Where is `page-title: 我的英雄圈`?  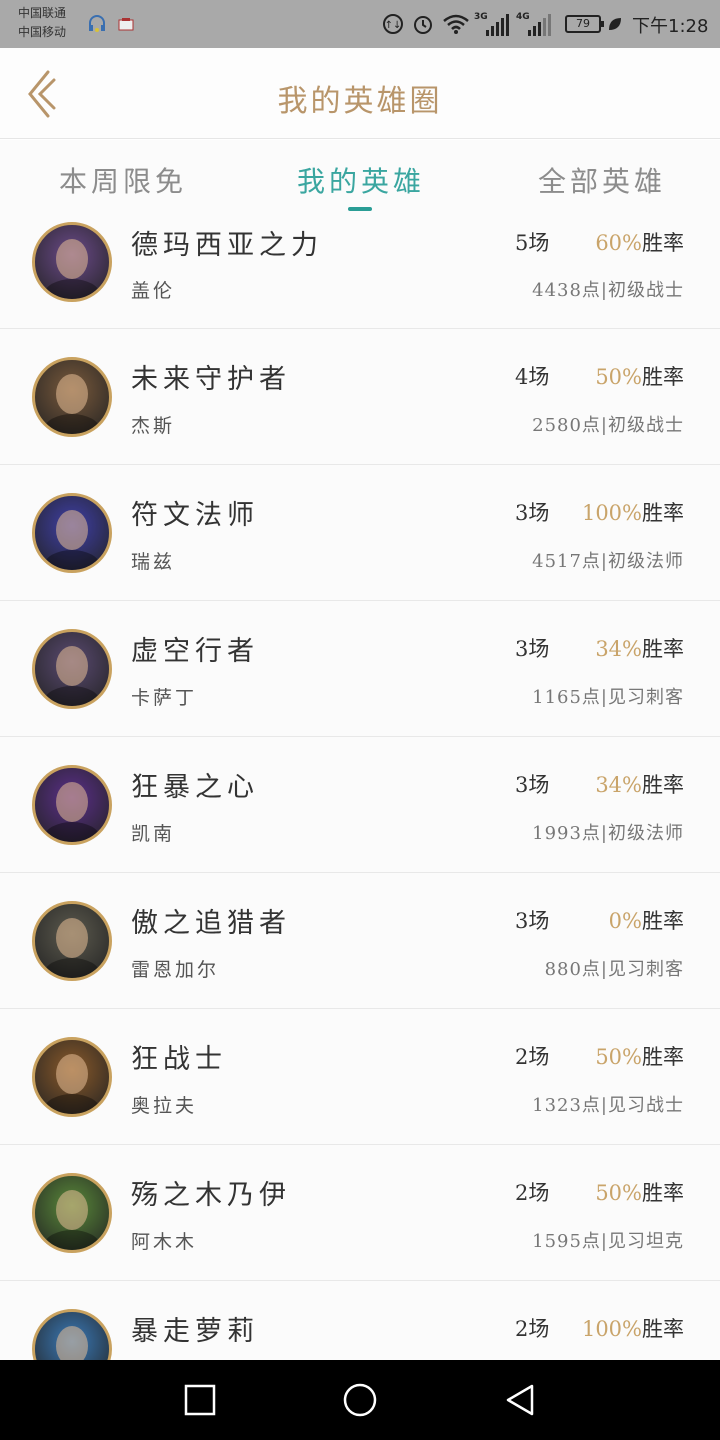
page-title: 我的英雄圈 is located at coordinates (360, 101).